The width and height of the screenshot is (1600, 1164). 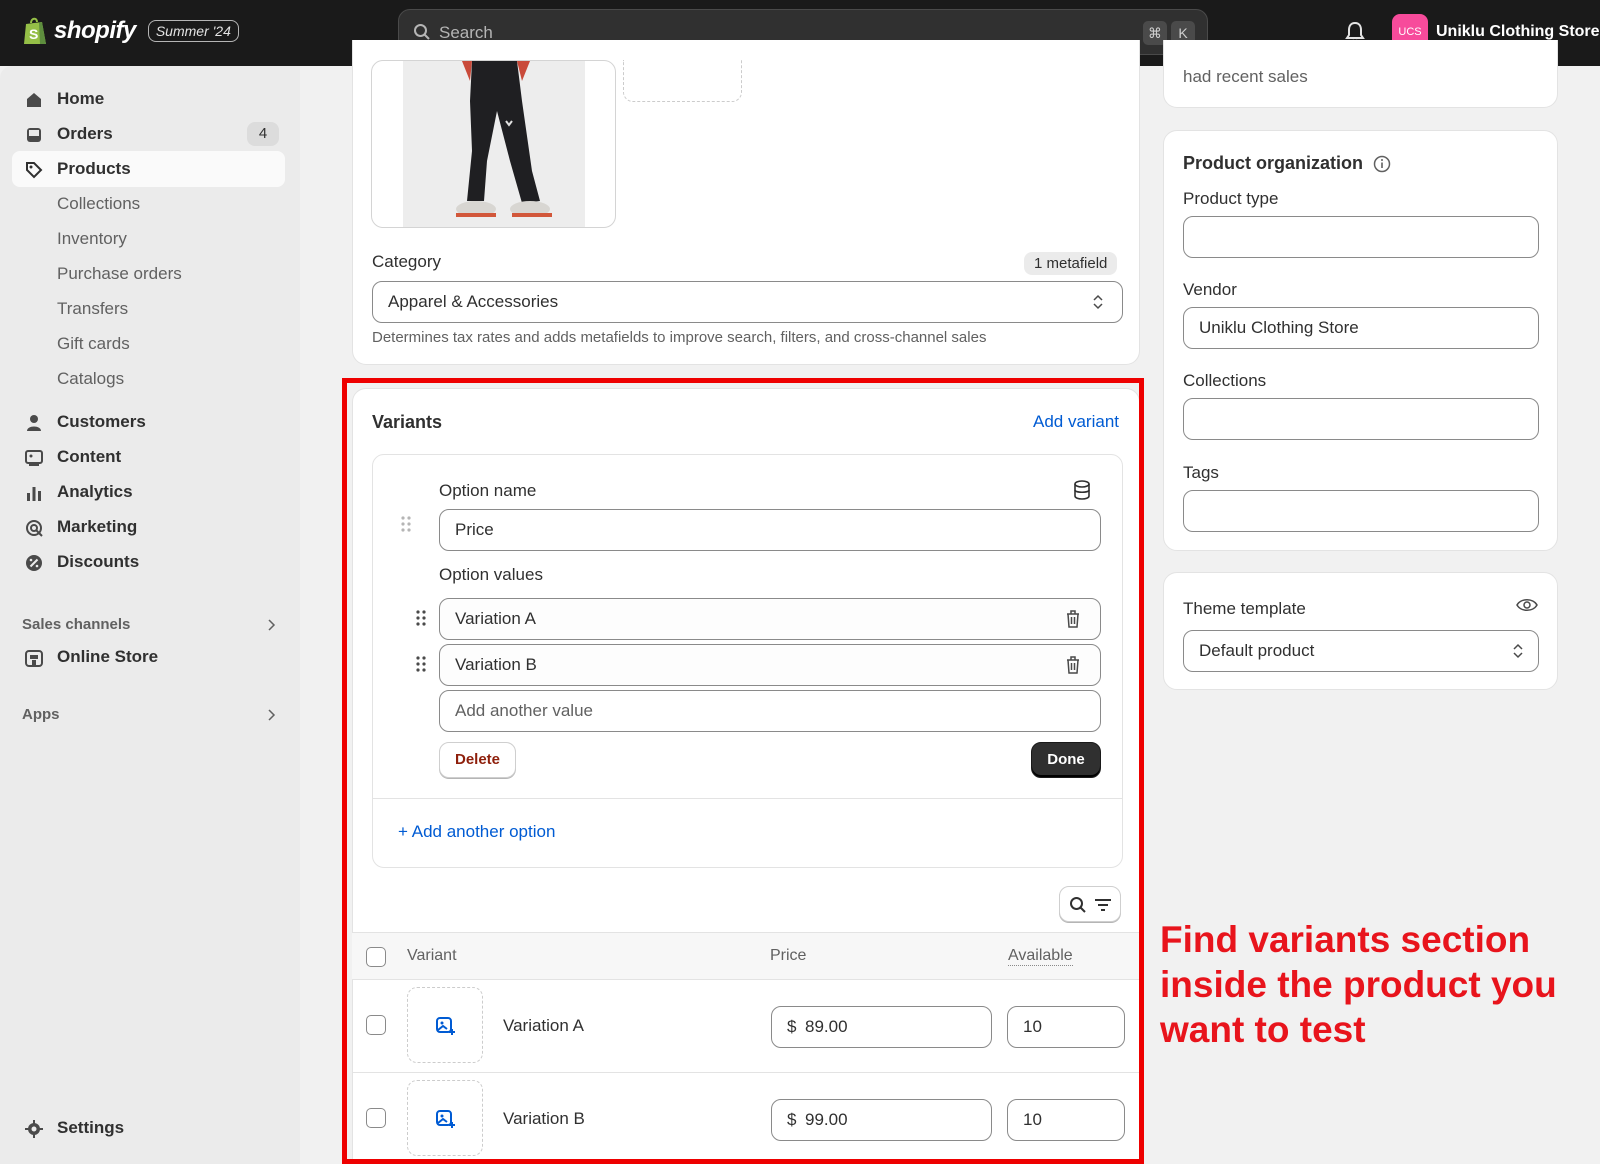 I want to click on collections-label: Collections, so click(x=1225, y=380).